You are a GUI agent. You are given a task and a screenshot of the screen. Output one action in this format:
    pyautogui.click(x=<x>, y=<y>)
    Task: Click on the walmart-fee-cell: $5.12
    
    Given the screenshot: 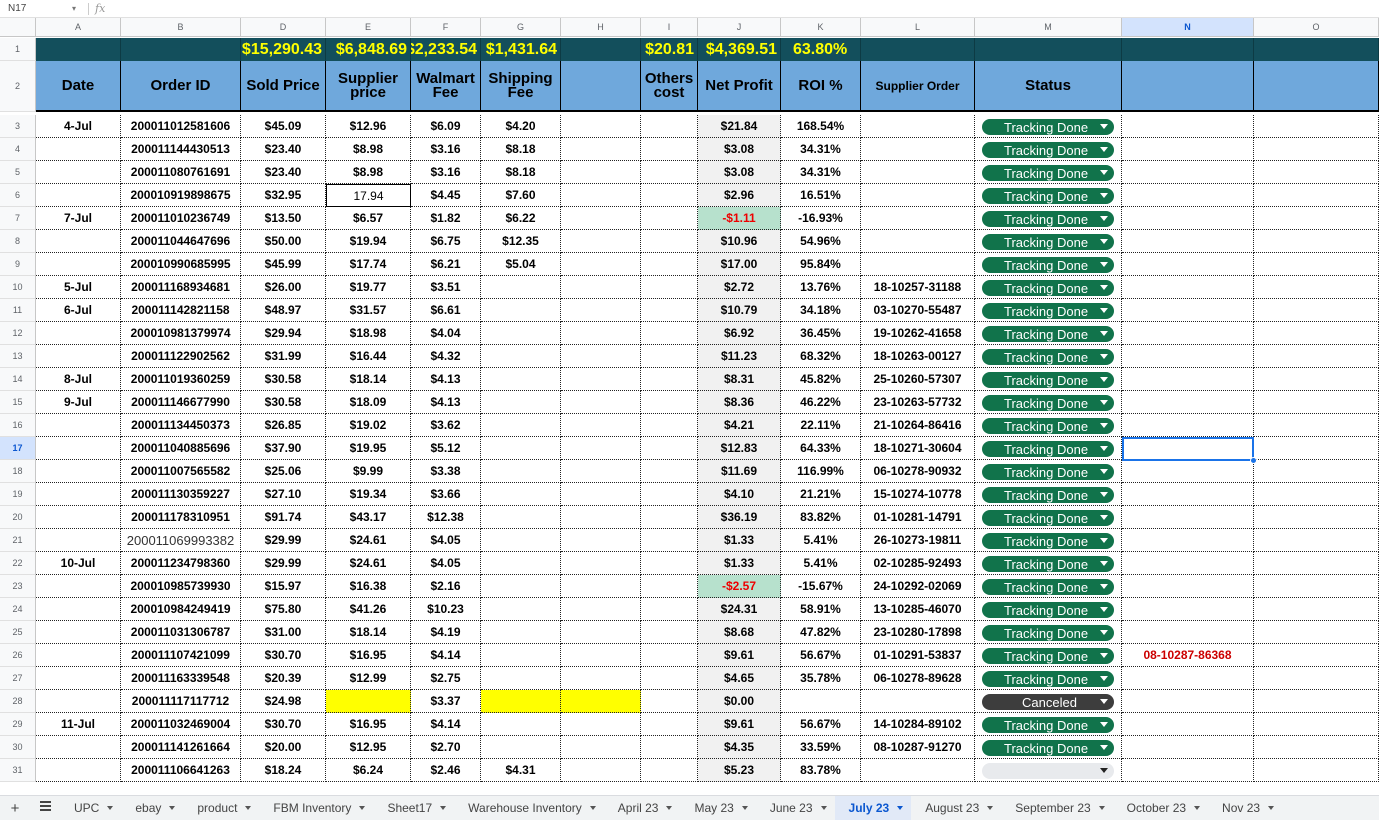 What is the action you would take?
    pyautogui.click(x=446, y=448)
    